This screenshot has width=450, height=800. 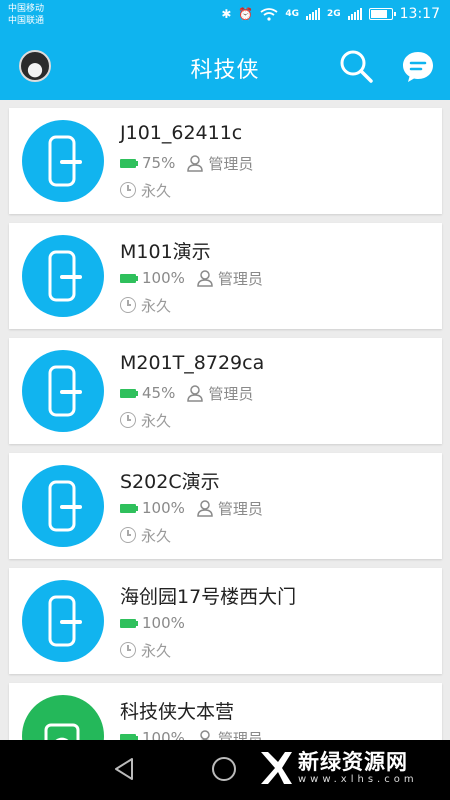 I want to click on lock-name: M201T_8729ca, so click(x=192, y=363).